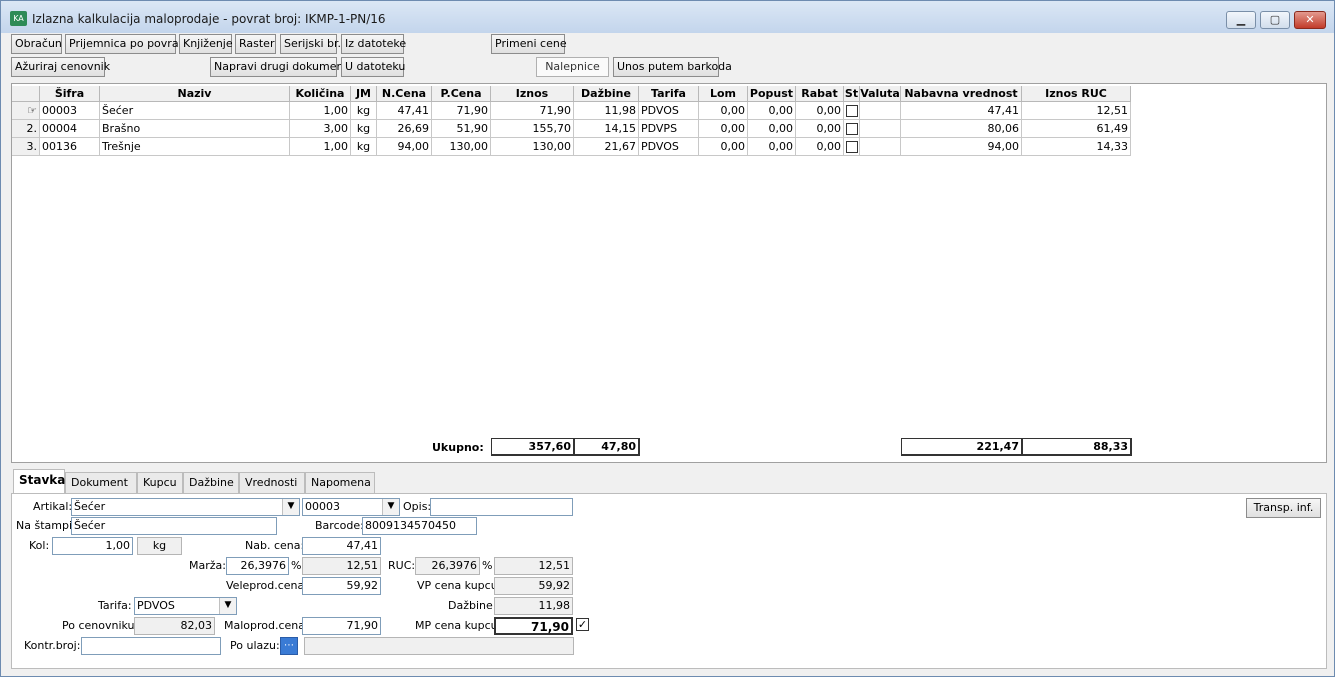 This screenshot has width=1335, height=677. Describe the element at coordinates (961, 94) in the screenshot. I see `header-nabavna-vrednost: Nabavna vrednost` at that location.